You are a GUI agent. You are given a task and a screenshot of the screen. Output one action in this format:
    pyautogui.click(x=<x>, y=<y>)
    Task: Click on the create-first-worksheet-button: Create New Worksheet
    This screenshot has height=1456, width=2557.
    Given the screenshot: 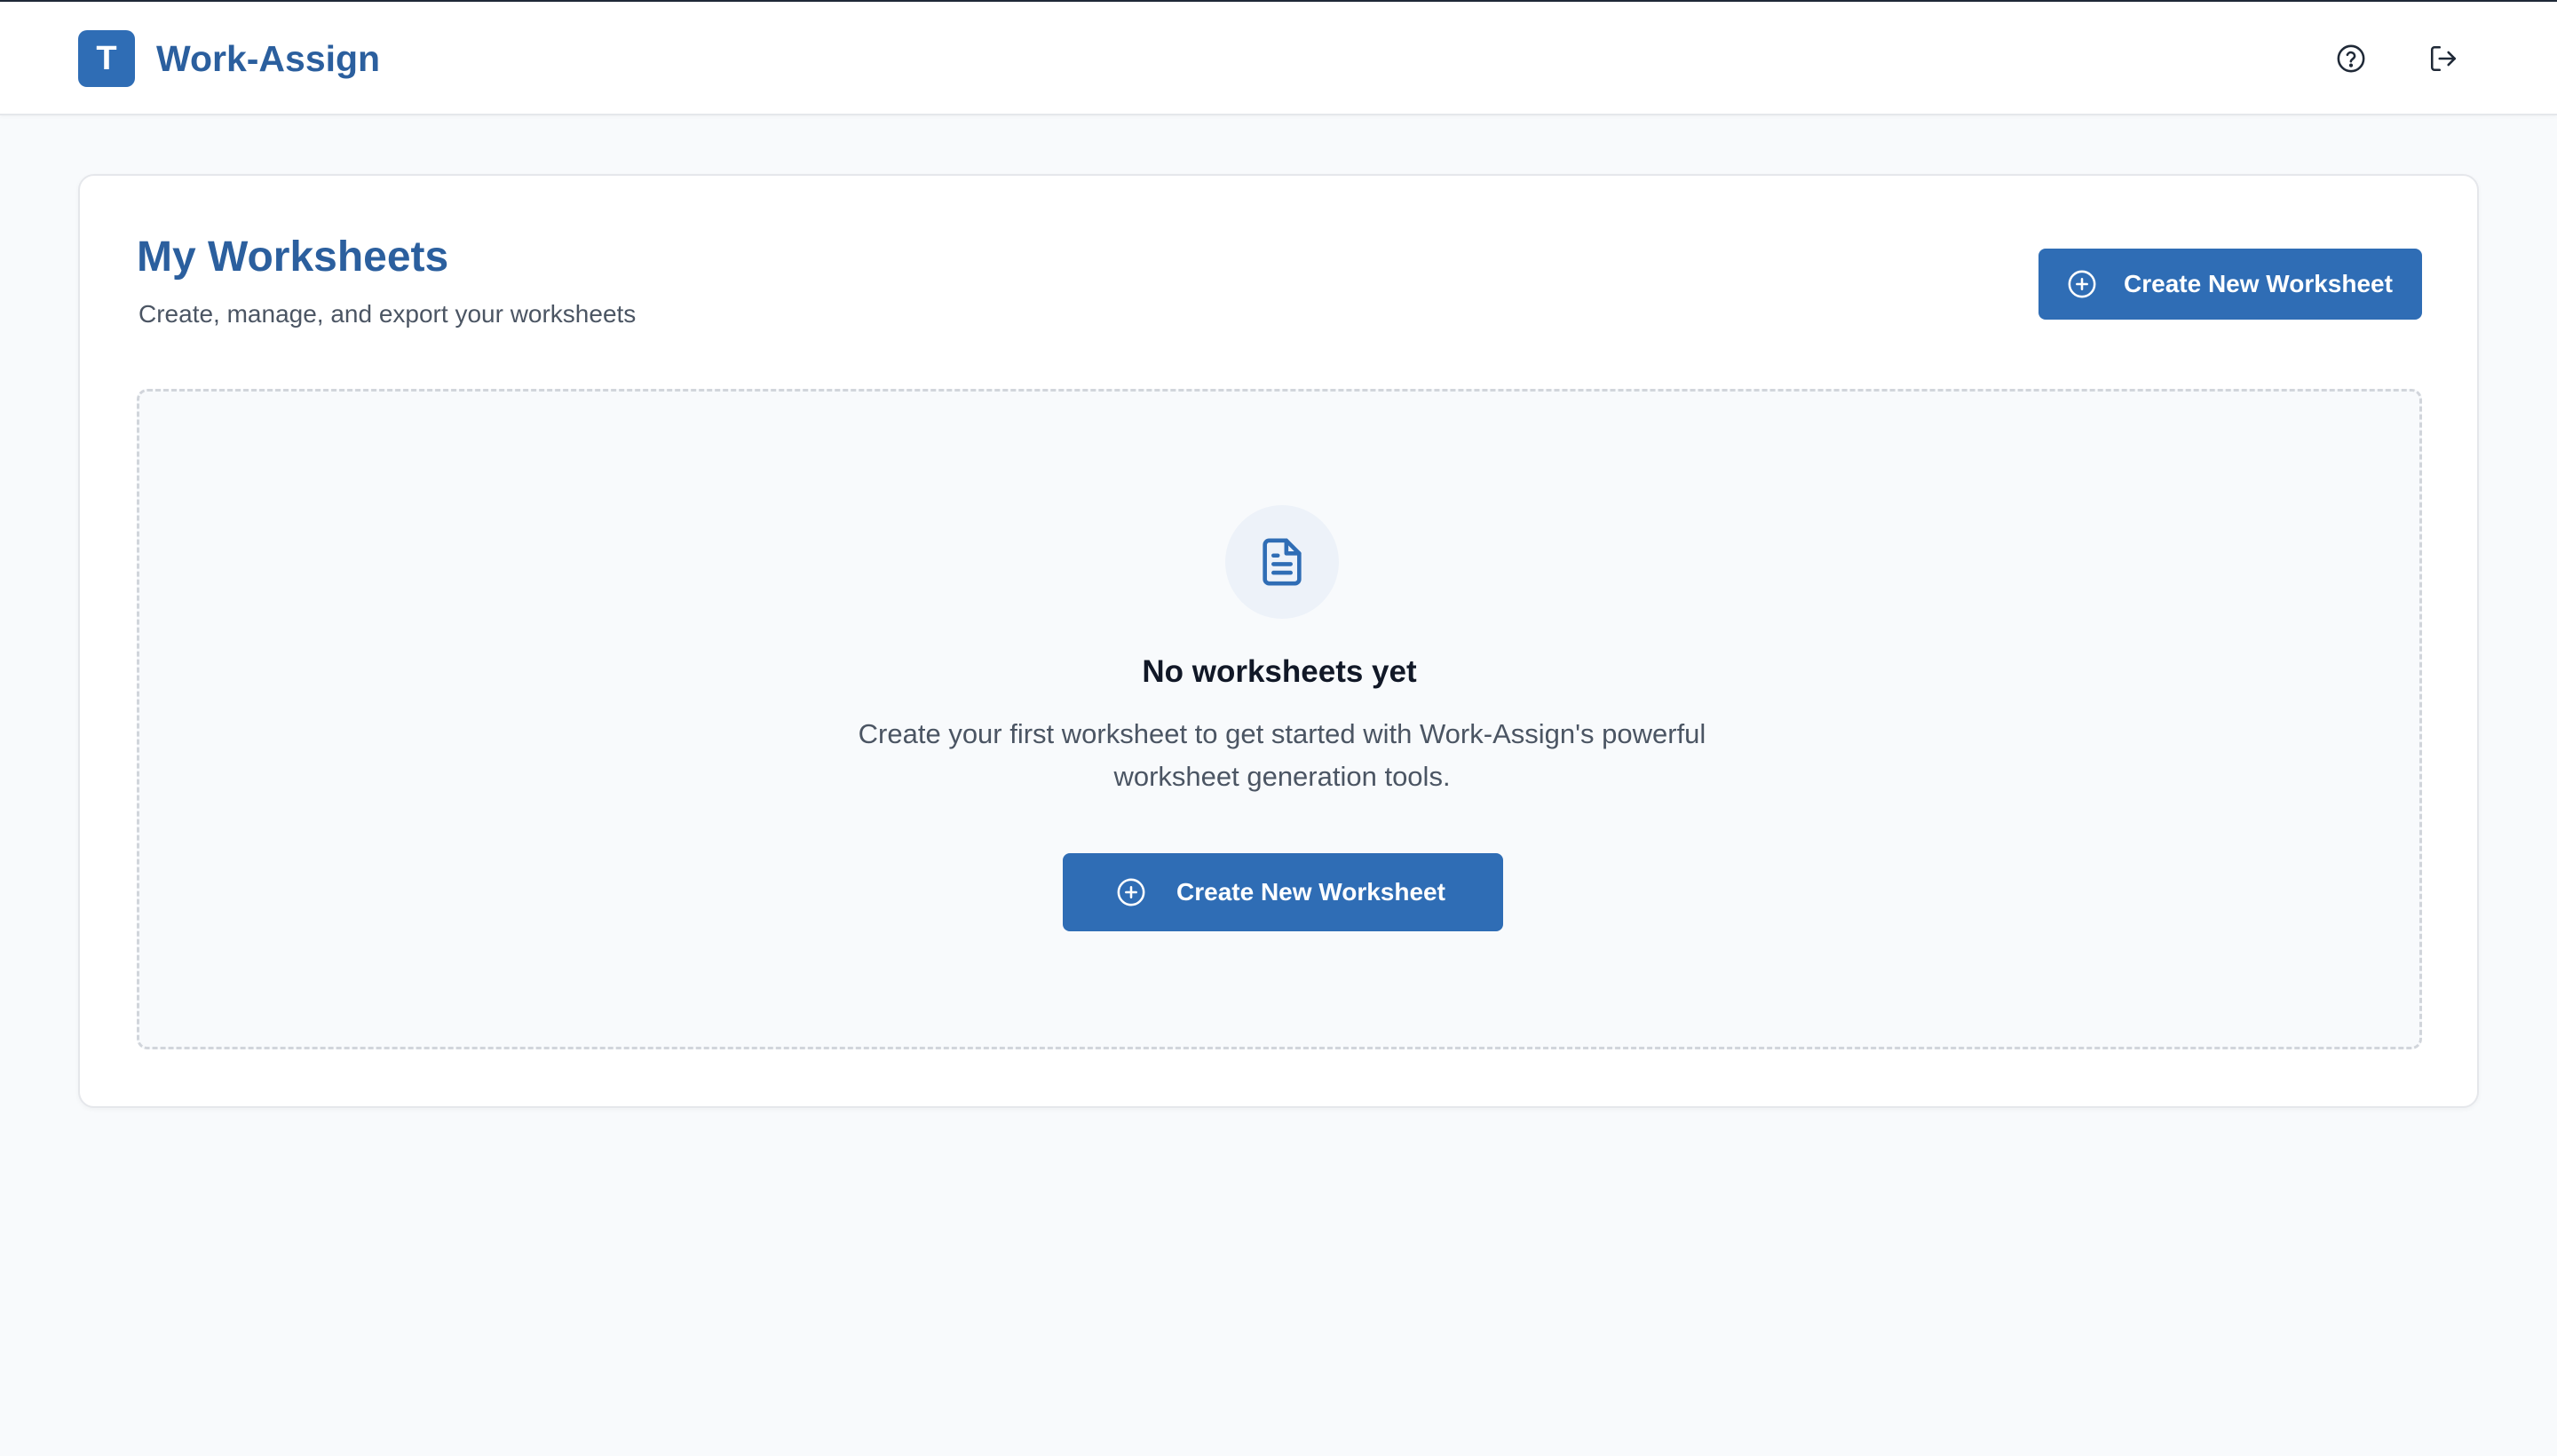 What is the action you would take?
    pyautogui.click(x=1283, y=892)
    